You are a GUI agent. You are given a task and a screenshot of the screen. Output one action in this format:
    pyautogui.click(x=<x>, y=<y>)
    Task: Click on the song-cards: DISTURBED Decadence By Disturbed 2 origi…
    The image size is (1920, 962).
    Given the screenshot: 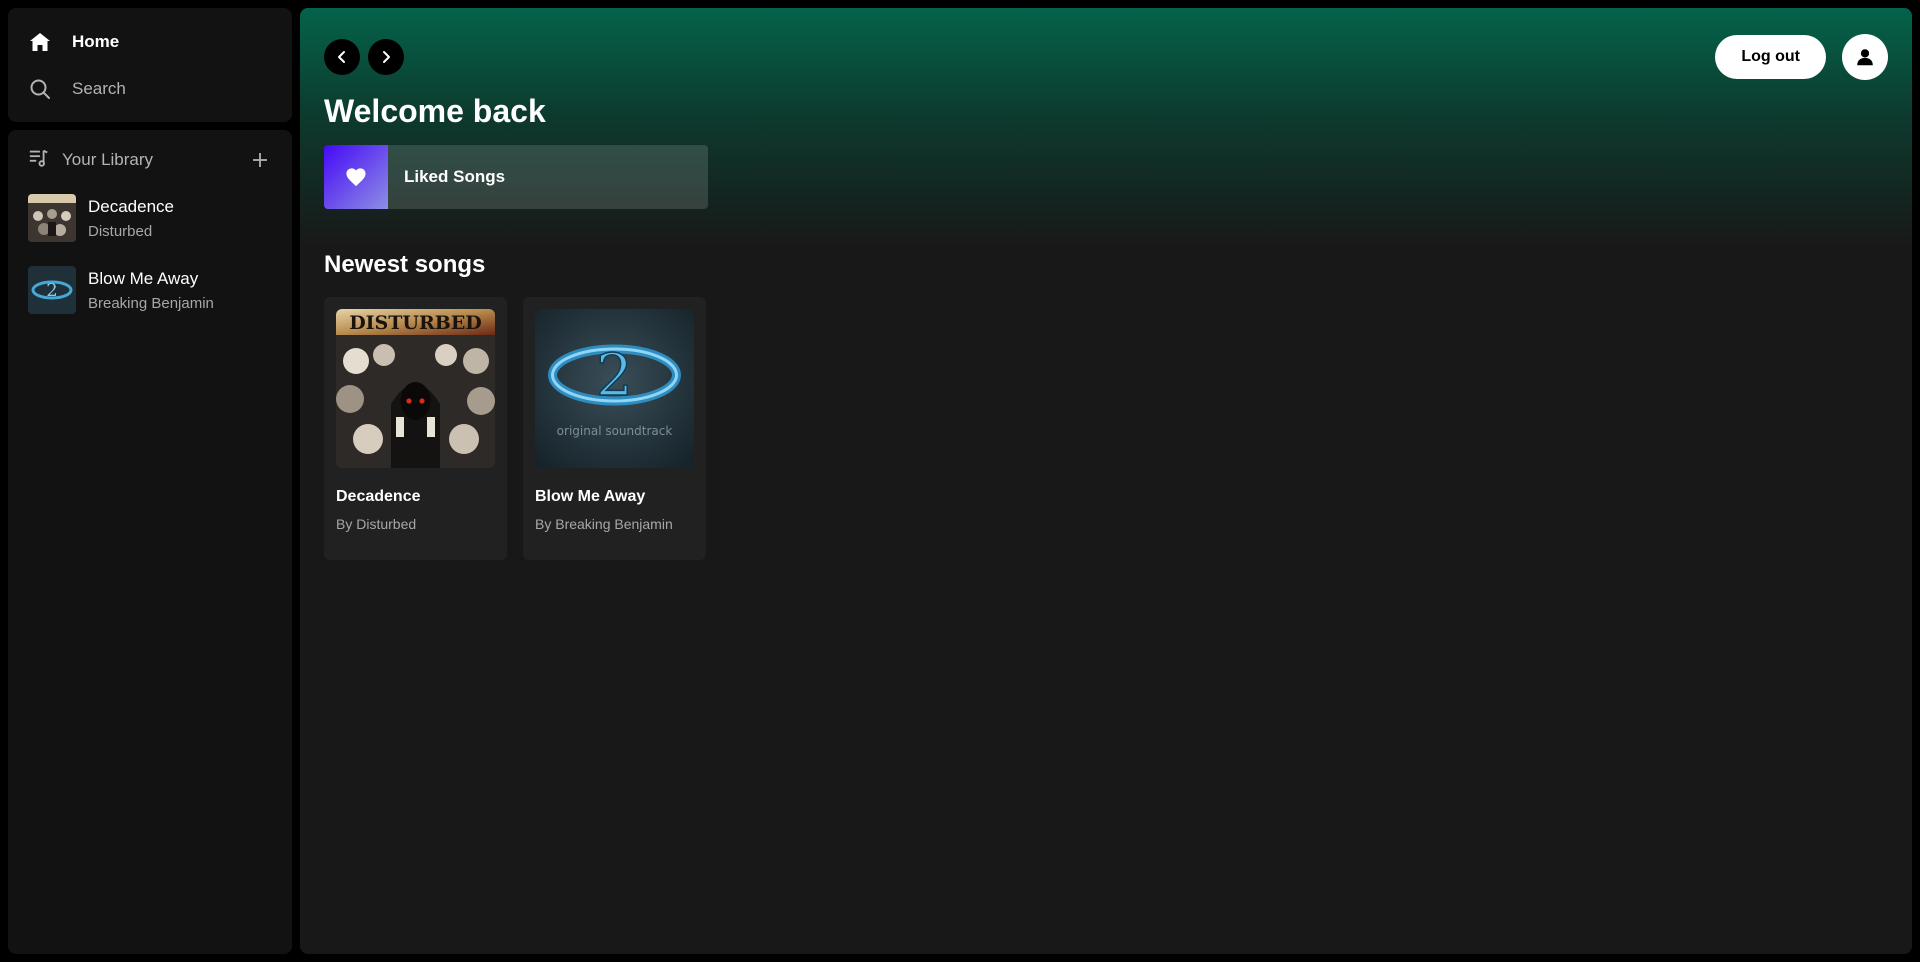 What is the action you would take?
    pyautogui.click(x=515, y=428)
    